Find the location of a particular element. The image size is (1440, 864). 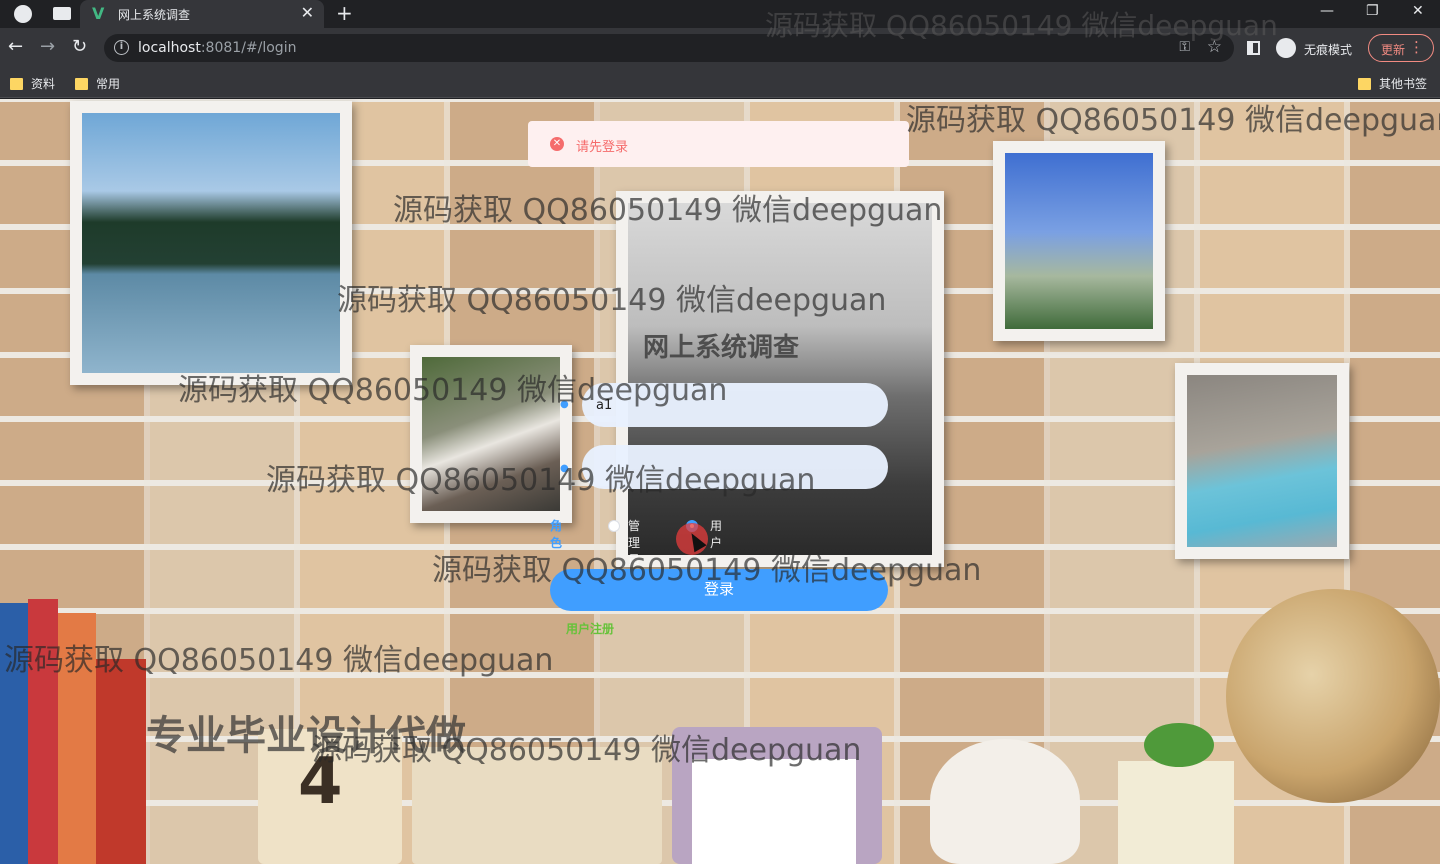

promo-text: 专业毕业设计代做 is located at coordinates (306, 736).